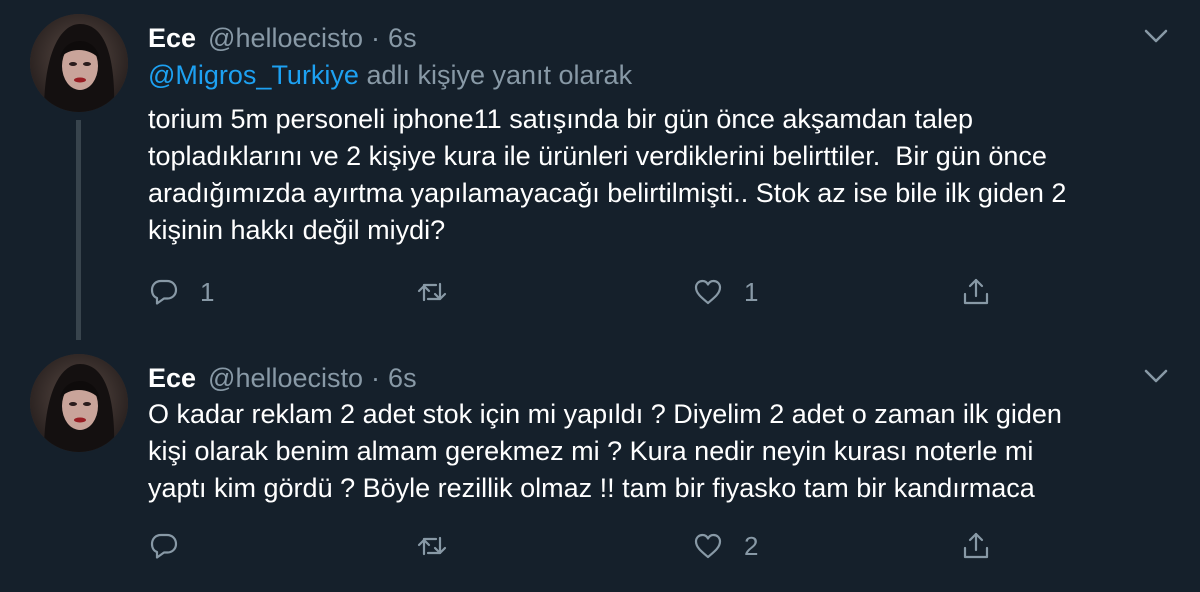  Describe the element at coordinates (78, 230) in the screenshot. I see `thread-line` at that location.